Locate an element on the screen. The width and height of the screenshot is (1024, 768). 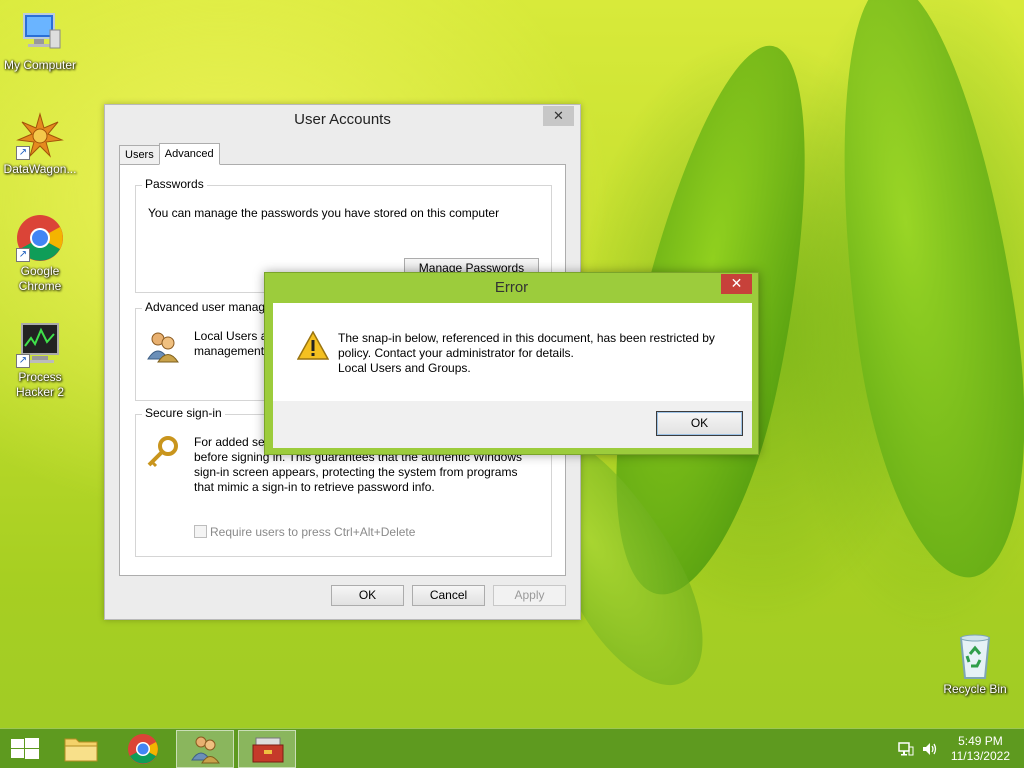
window-title: User Accounts is located at coordinates (342, 119).